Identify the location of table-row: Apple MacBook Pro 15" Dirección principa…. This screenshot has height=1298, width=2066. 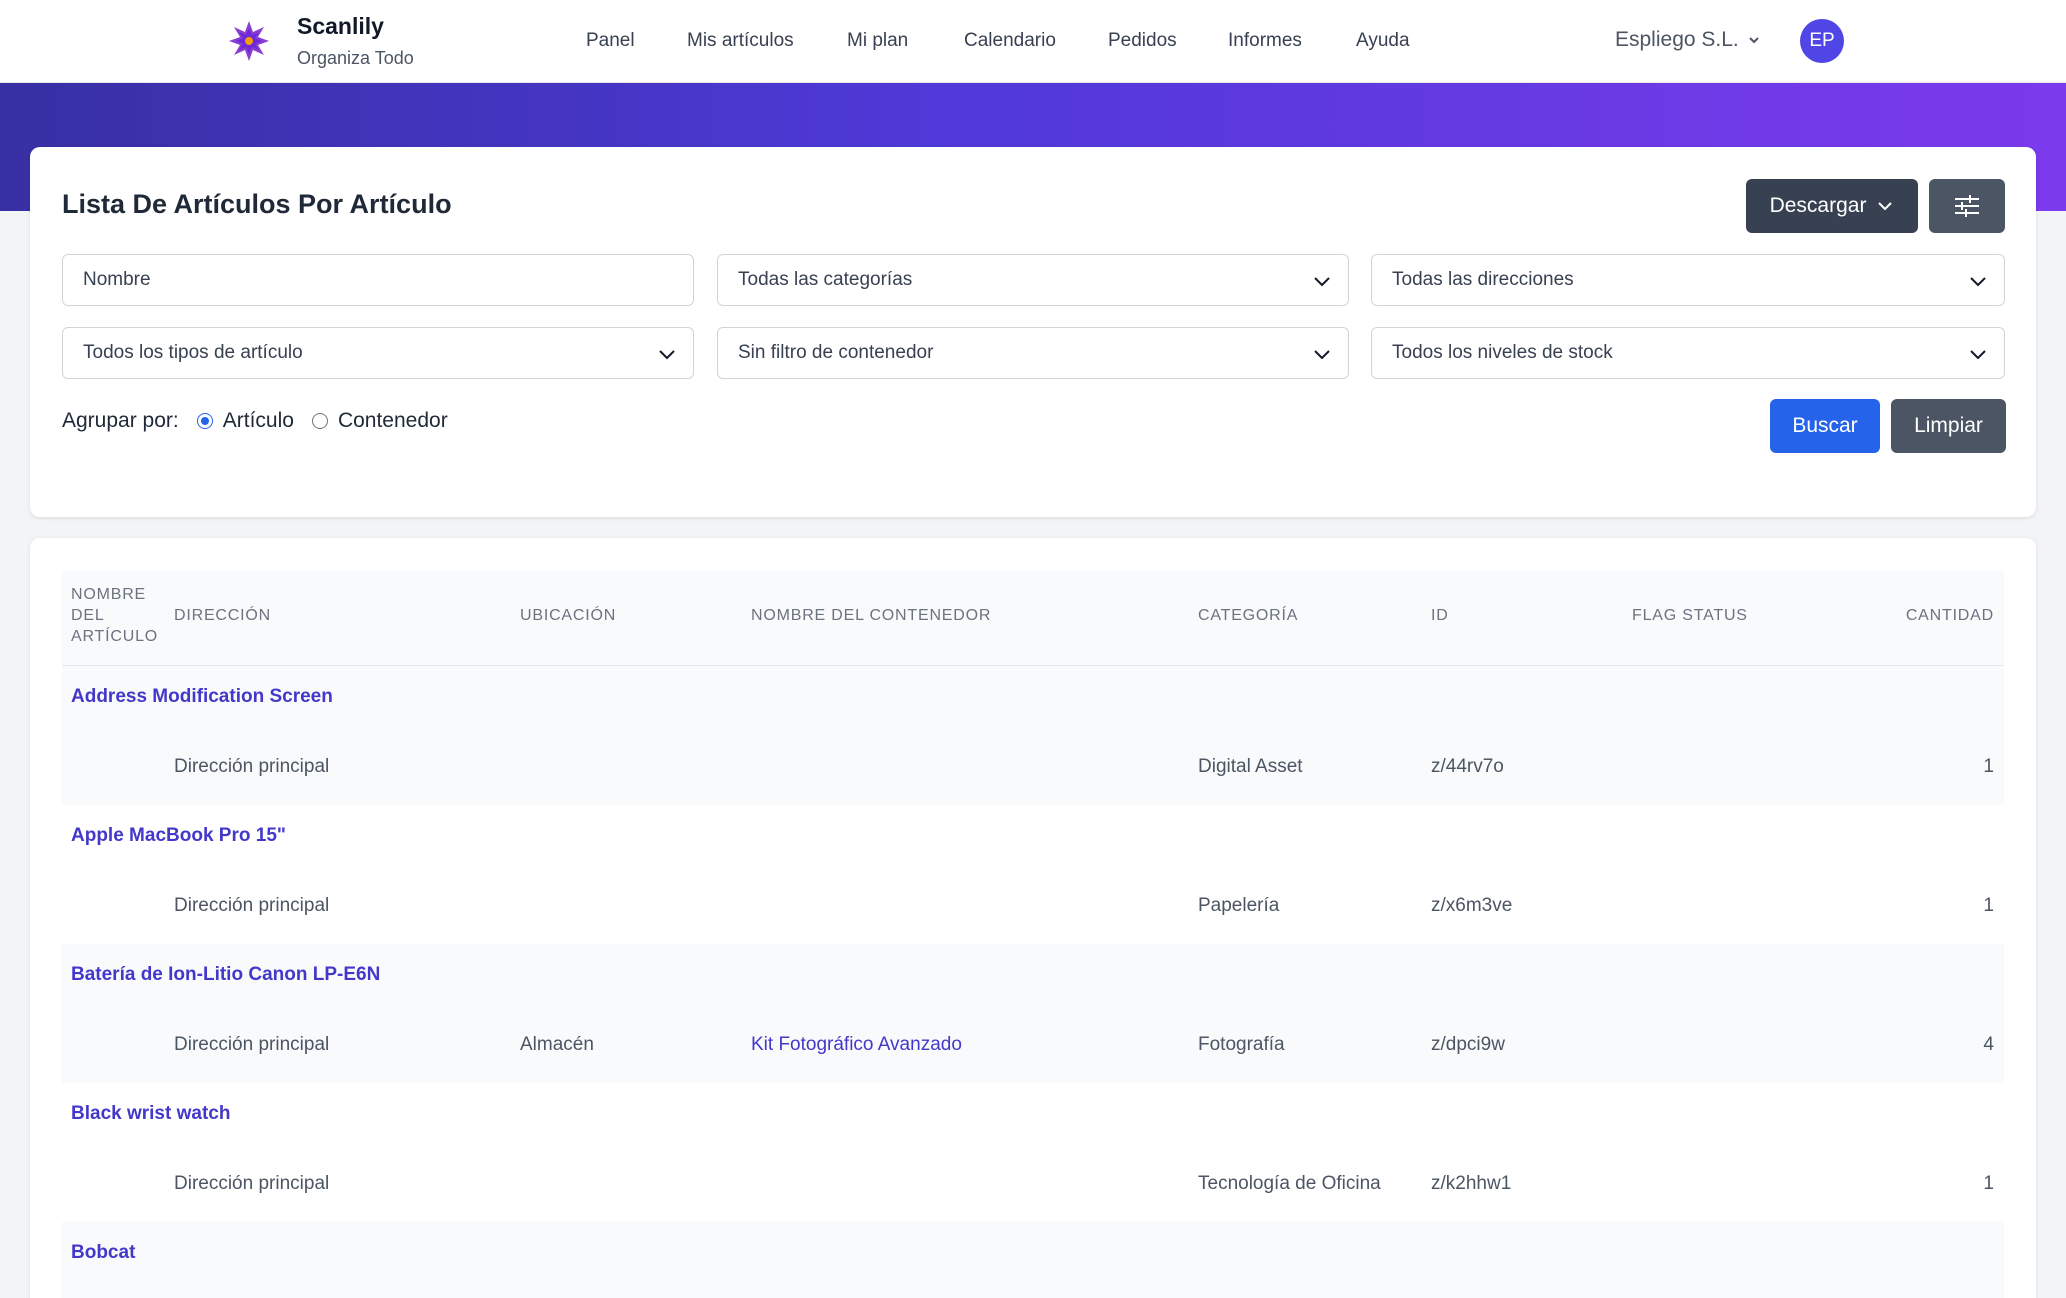
(1033, 874).